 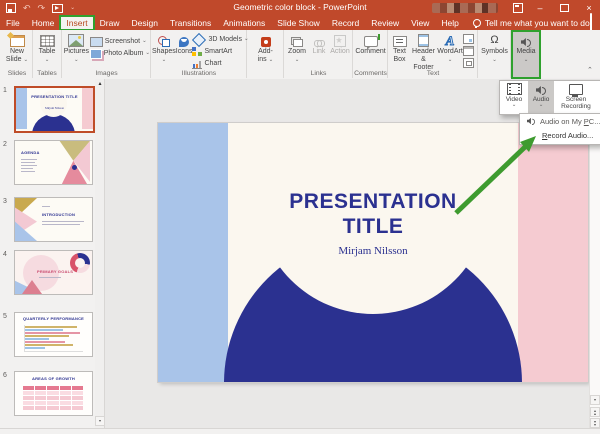 I want to click on new-slide-icon, so click(x=17, y=41).